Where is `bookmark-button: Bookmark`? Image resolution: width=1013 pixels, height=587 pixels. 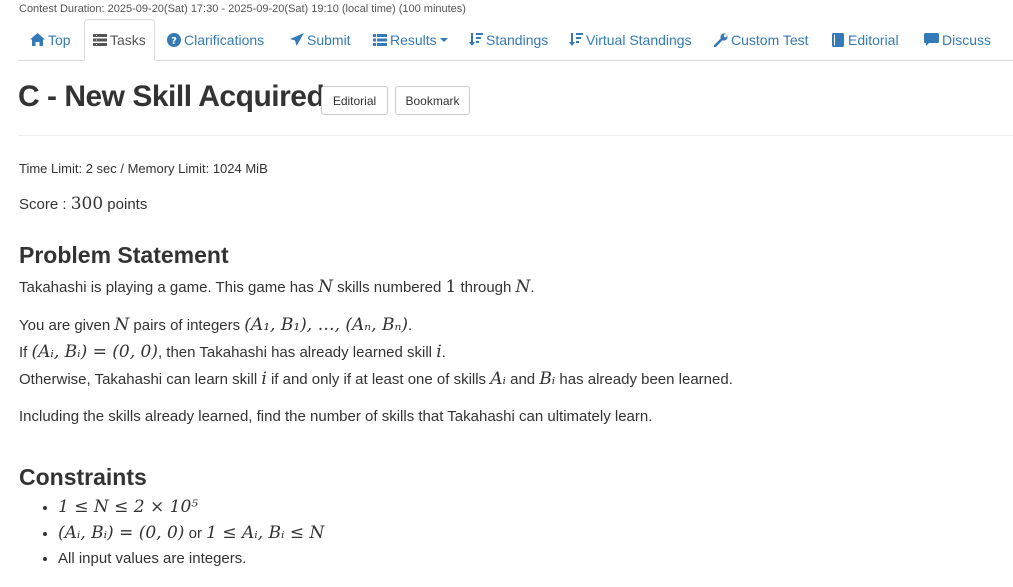
bookmark-button: Bookmark is located at coordinates (432, 100).